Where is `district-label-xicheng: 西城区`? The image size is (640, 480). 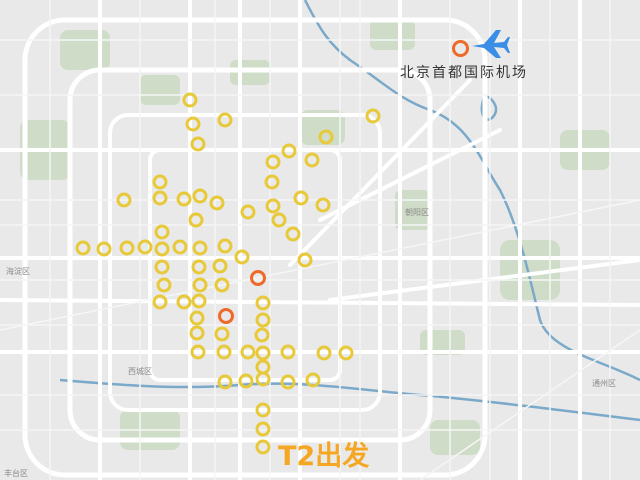
district-label-xicheng: 西城区 is located at coordinates (140, 371).